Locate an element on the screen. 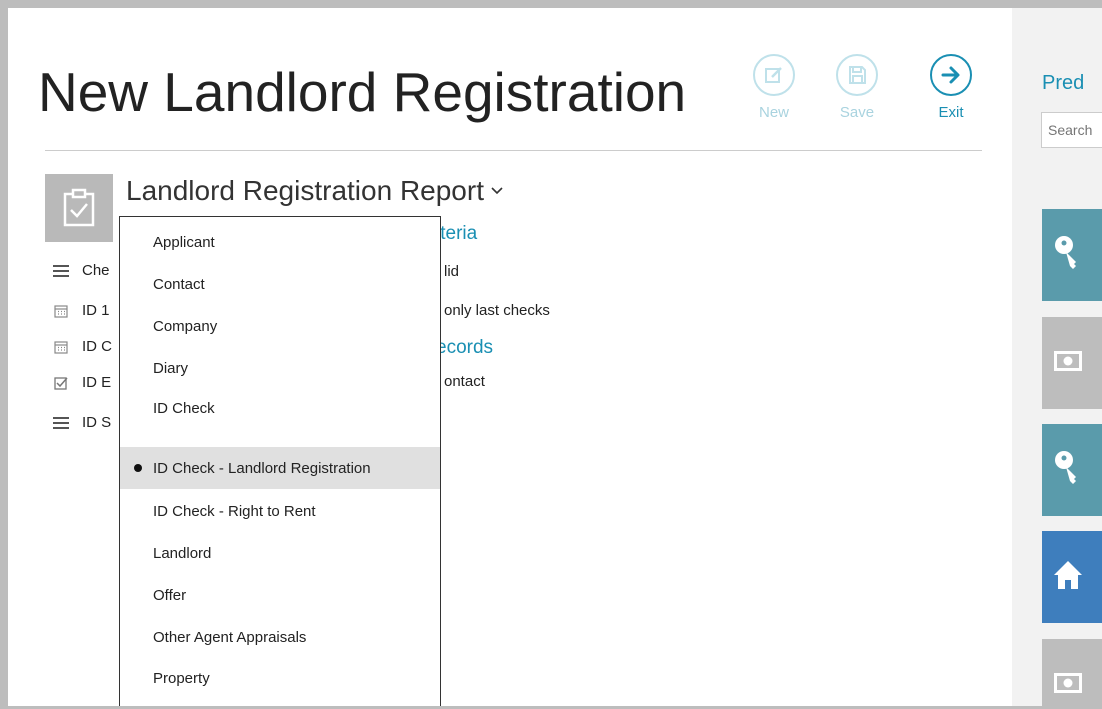 The image size is (1102, 709). right-pane-title: Pred is located at coordinates (1063, 83).